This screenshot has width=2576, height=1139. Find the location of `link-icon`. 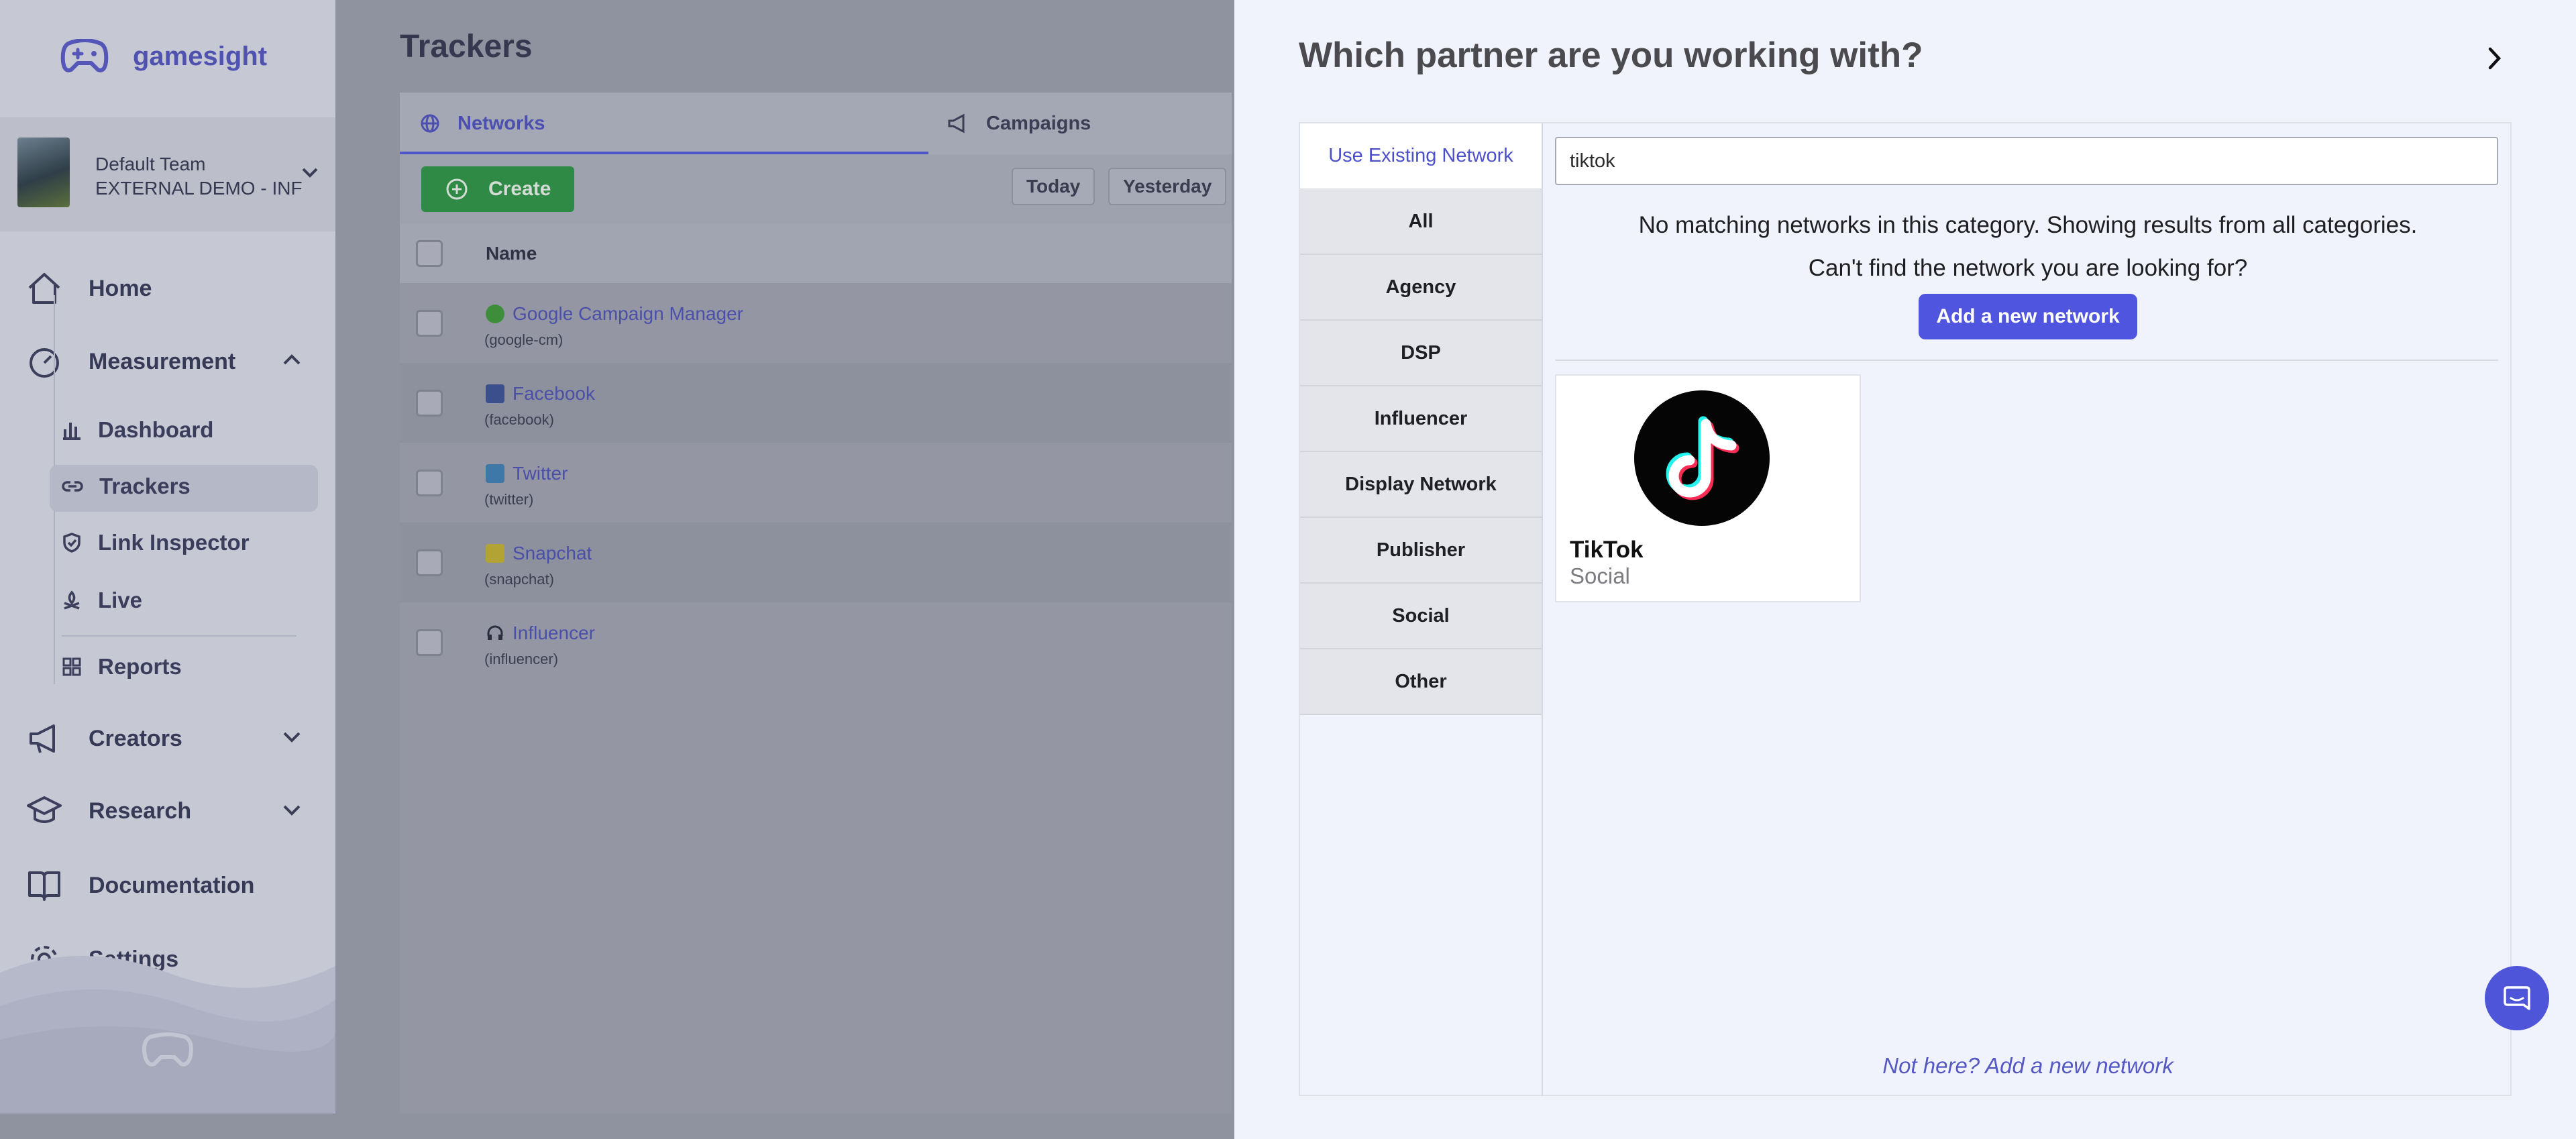

link-icon is located at coordinates (72, 486).